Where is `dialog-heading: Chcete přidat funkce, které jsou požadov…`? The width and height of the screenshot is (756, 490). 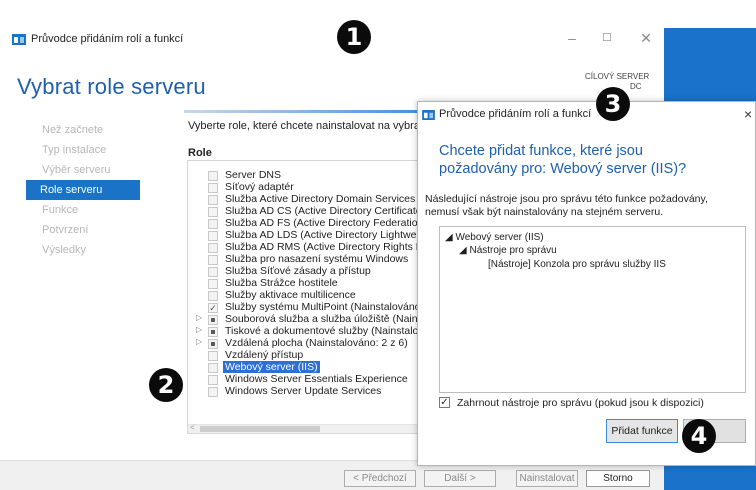 dialog-heading: Chcete přidat funkce, které jsou požadov… is located at coordinates (563, 160).